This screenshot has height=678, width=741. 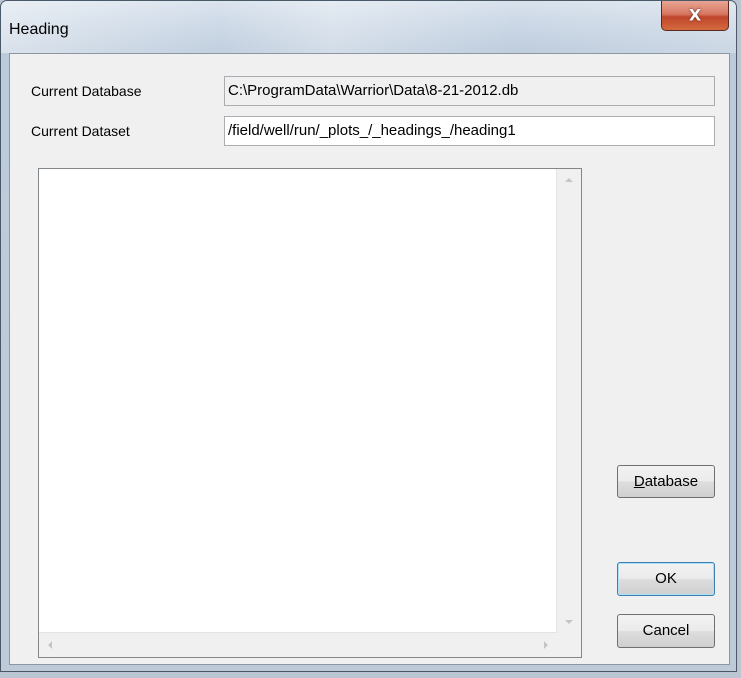 I want to click on ok-button: OK, so click(x=666, y=579).